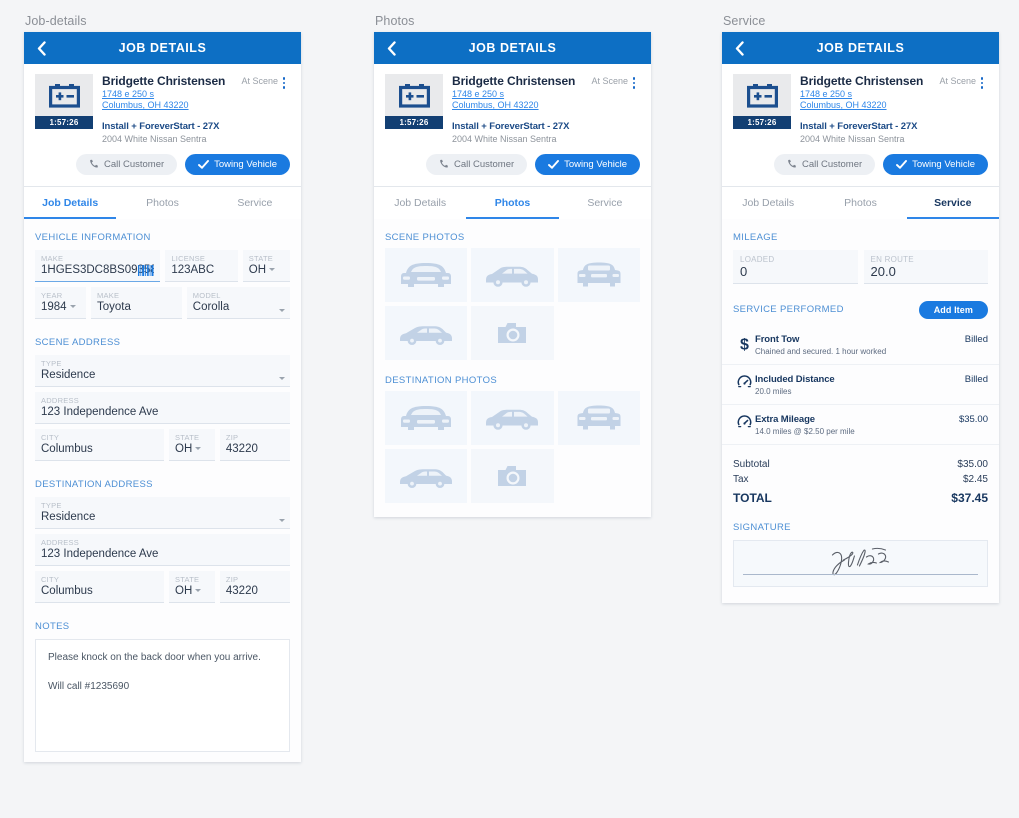  What do you see at coordinates (99, 586) in the screenshot?
I see `dest-city-field: CITY Columbus` at bounding box center [99, 586].